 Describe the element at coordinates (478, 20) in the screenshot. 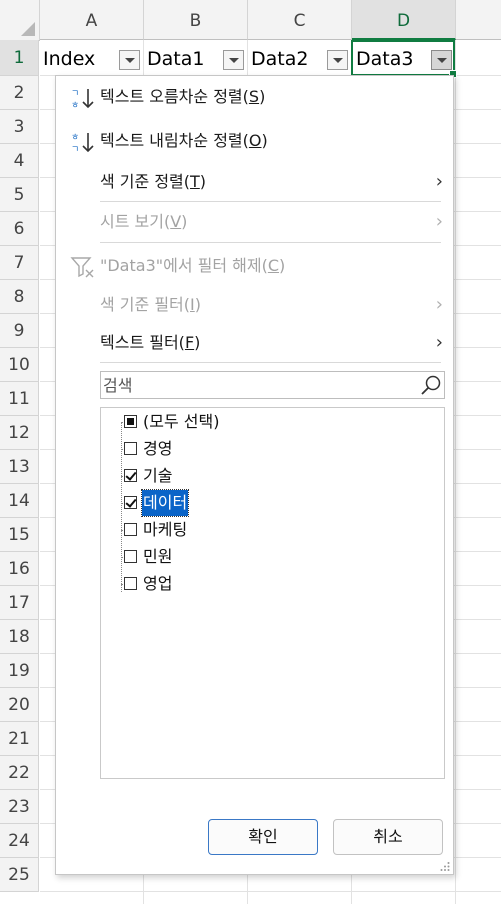

I see `column-header-e` at that location.